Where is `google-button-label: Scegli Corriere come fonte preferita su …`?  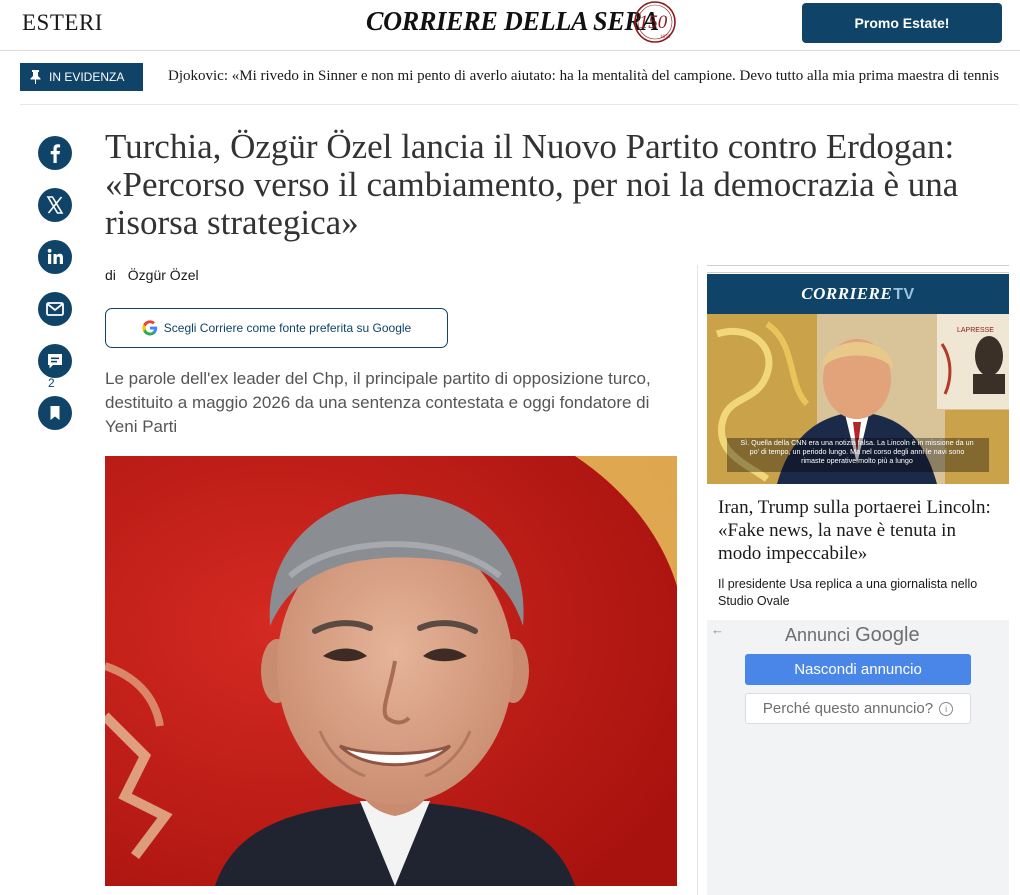
google-button-label: Scegli Corriere come fonte preferita su … is located at coordinates (287, 328).